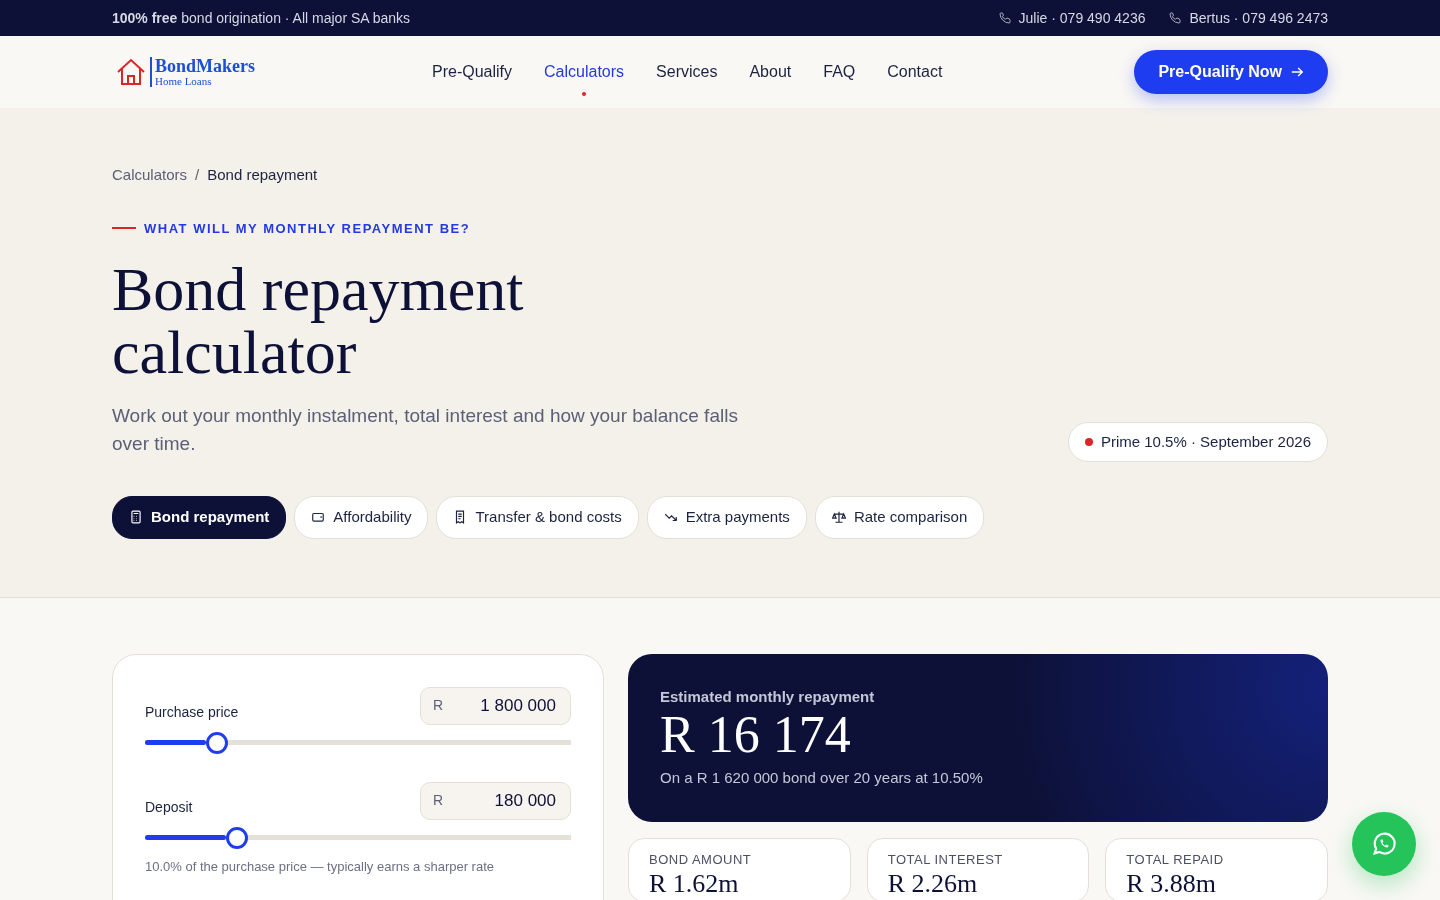  What do you see at coordinates (261, 18) in the screenshot?
I see `promo-text: 100% free bond origination · All major SA banks` at bounding box center [261, 18].